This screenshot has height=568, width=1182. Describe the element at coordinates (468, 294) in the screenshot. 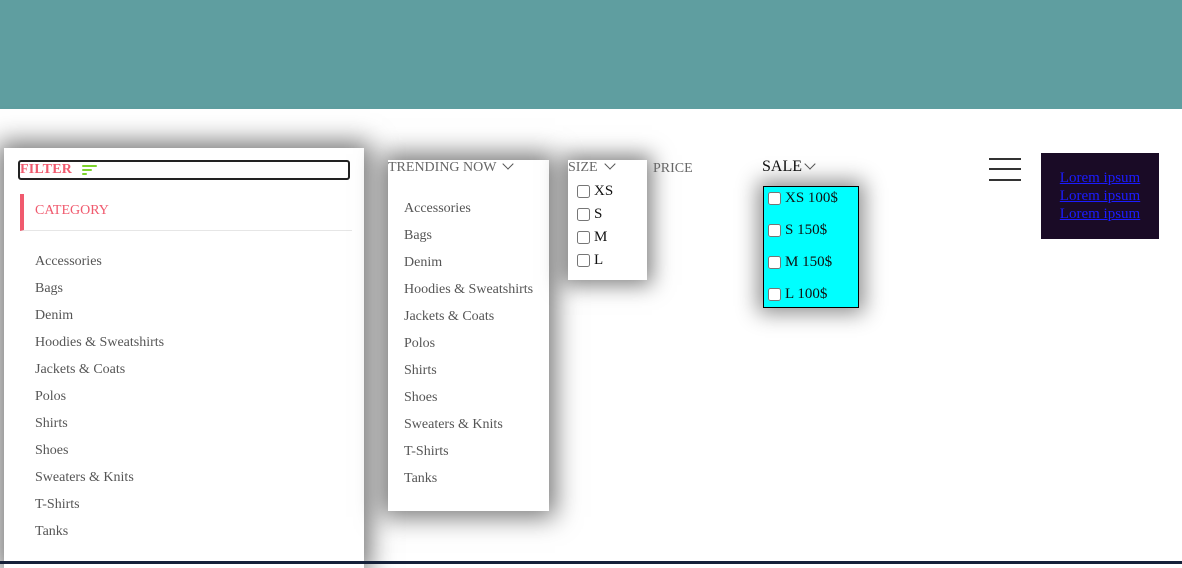

I see `trending-item: Hoodies & Sweatshirts` at that location.